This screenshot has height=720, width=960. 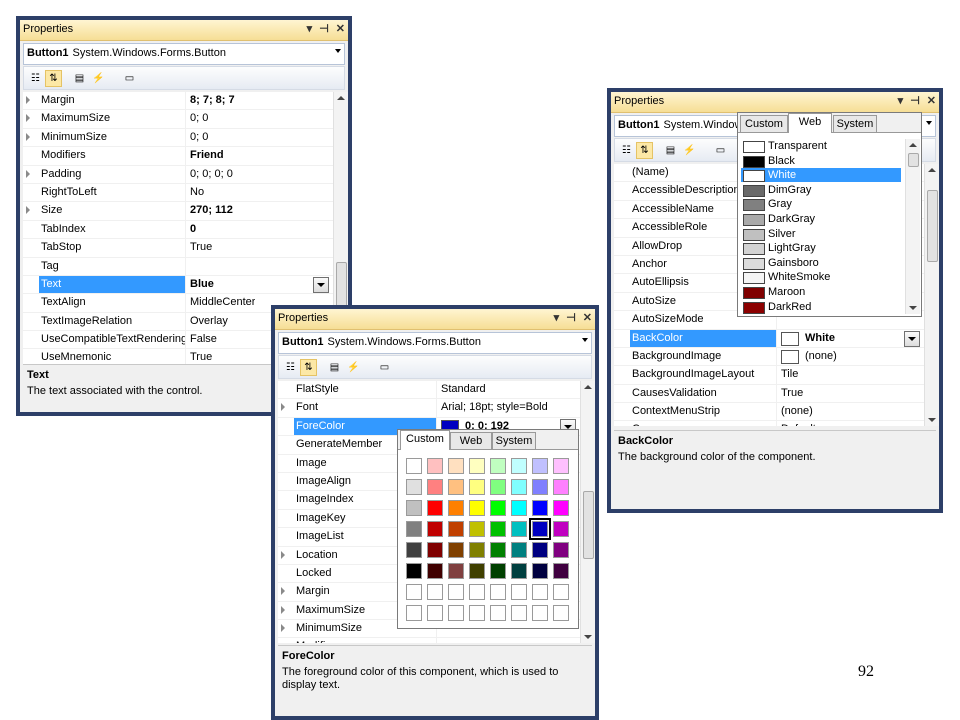 What do you see at coordinates (429, 640) in the screenshot?
I see `property-row: Modifiers` at bounding box center [429, 640].